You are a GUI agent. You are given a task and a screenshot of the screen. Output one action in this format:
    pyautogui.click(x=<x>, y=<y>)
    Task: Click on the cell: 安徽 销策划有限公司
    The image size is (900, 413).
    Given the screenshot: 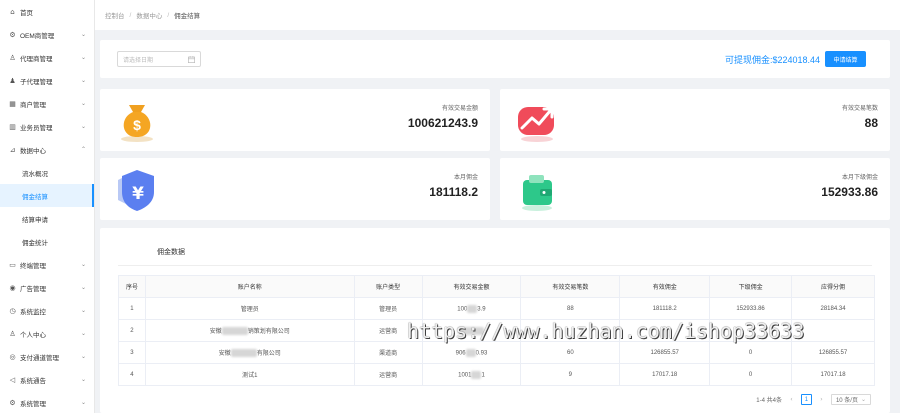 What is the action you would take?
    pyautogui.click(x=249, y=330)
    